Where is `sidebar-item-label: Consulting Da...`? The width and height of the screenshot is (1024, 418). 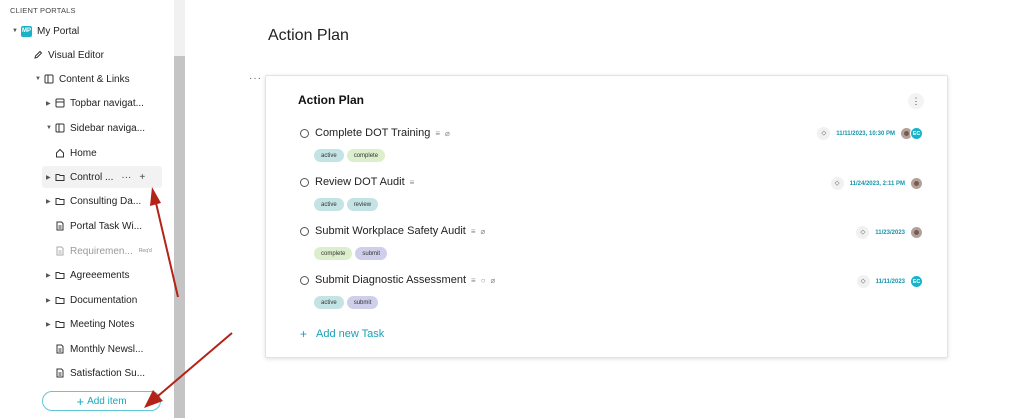 sidebar-item-label: Consulting Da... is located at coordinates (106, 201).